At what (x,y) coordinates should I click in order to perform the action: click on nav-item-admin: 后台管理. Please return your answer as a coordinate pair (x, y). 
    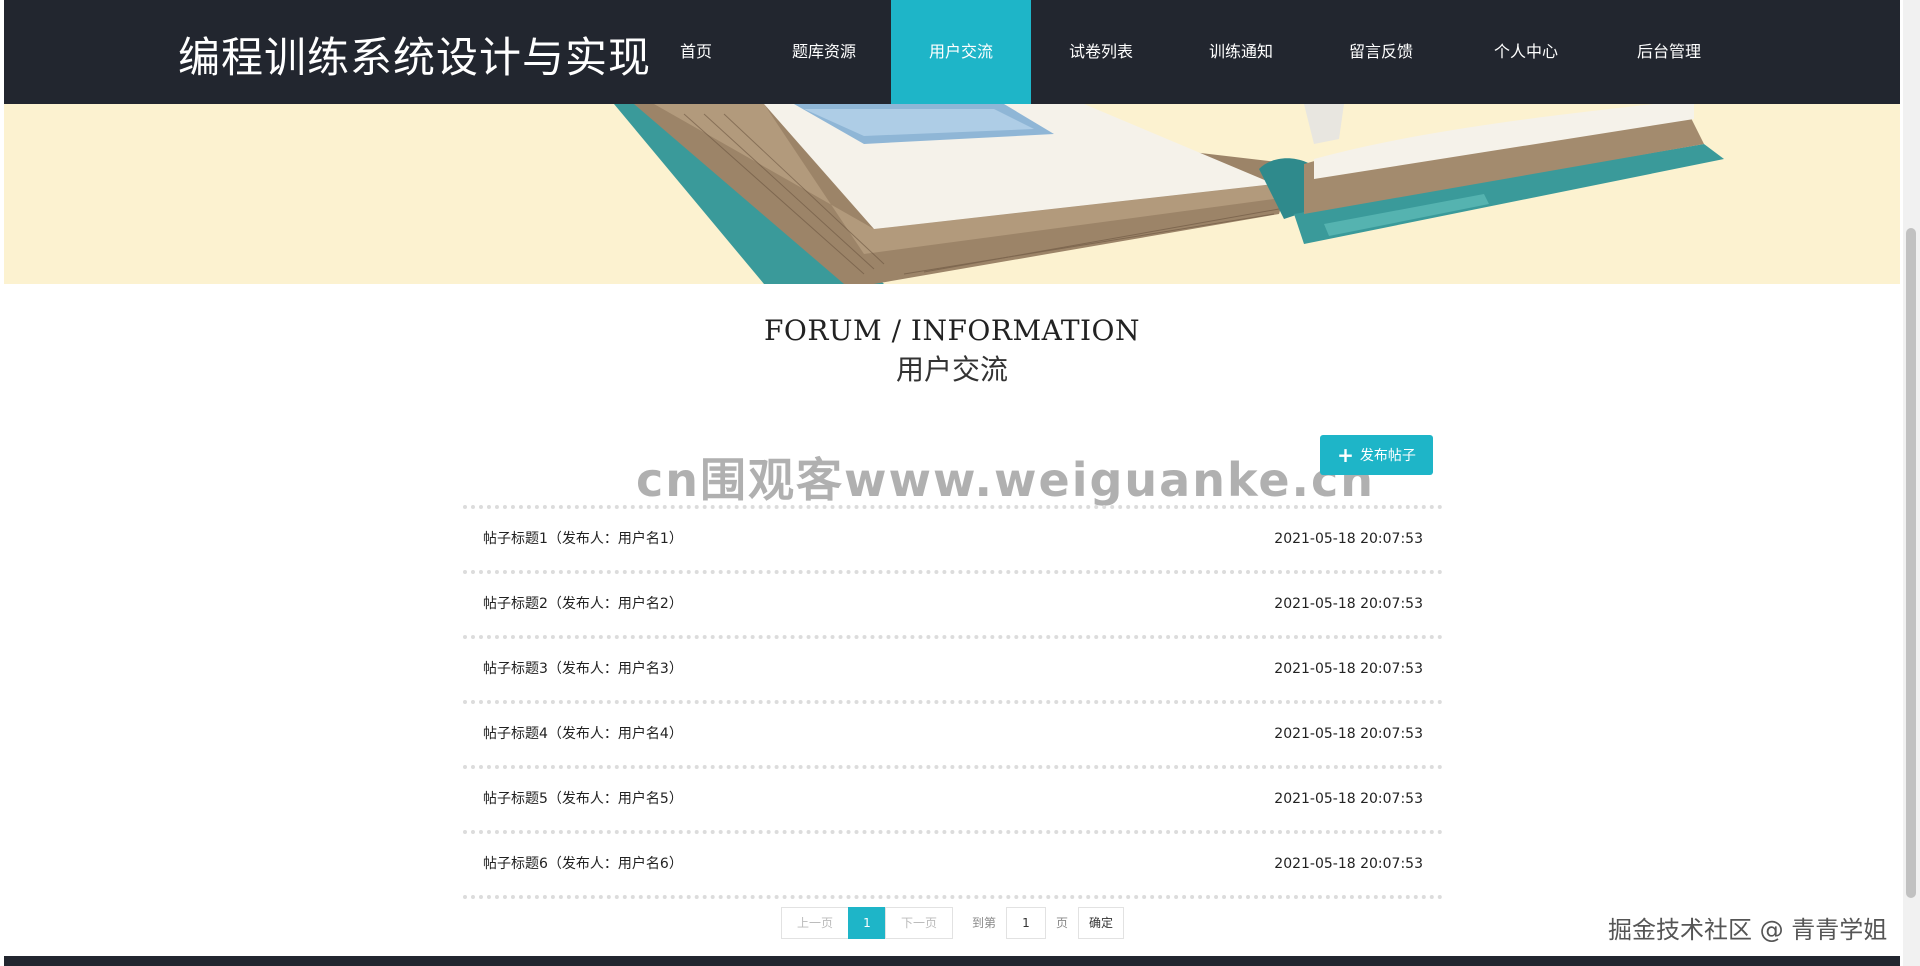
    Looking at the image, I should click on (1669, 52).